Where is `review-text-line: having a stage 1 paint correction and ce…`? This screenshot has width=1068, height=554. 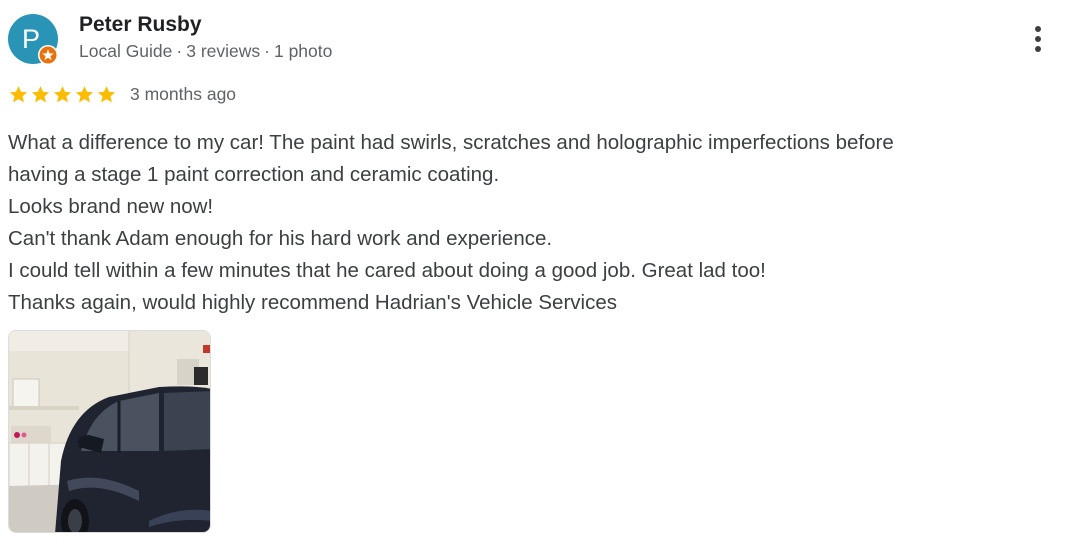 review-text-line: having a stage 1 paint correction and ce… is located at coordinates (254, 174).